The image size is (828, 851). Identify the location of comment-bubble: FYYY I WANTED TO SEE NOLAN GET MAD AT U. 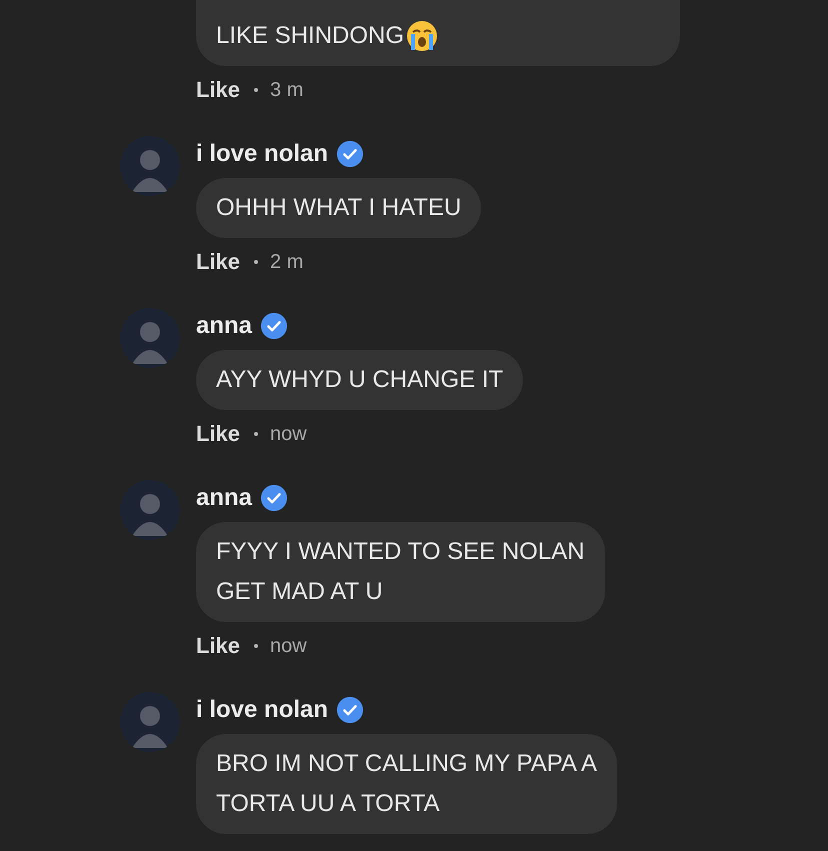
(400, 572).